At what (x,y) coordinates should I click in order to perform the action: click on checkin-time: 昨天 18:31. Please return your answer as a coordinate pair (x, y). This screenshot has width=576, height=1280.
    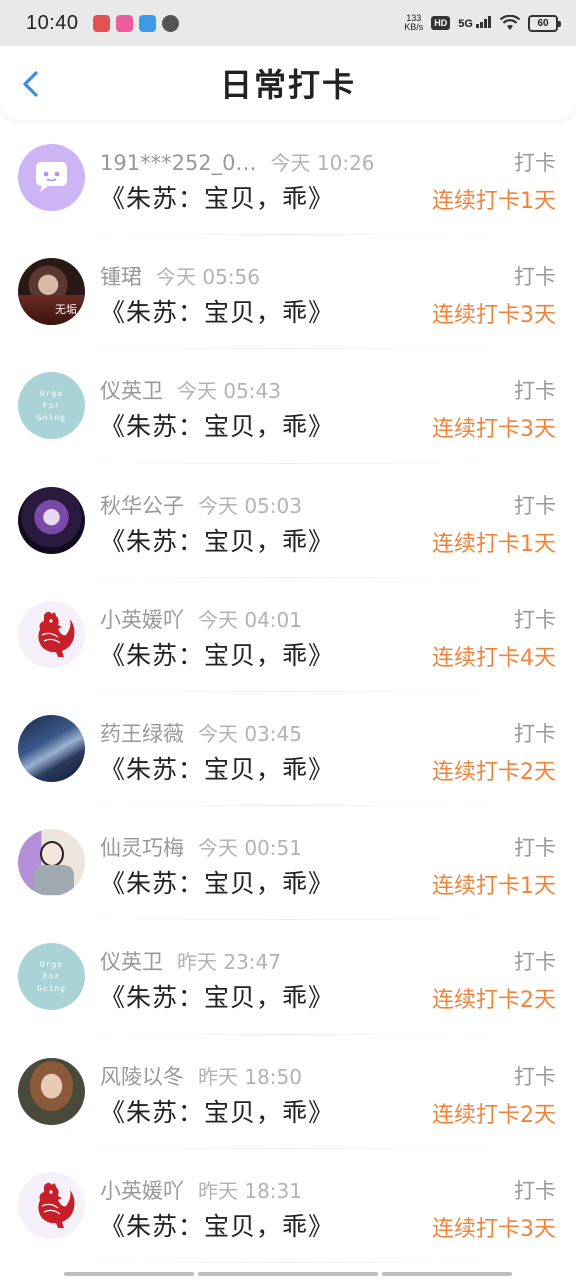
    Looking at the image, I should click on (250, 1190).